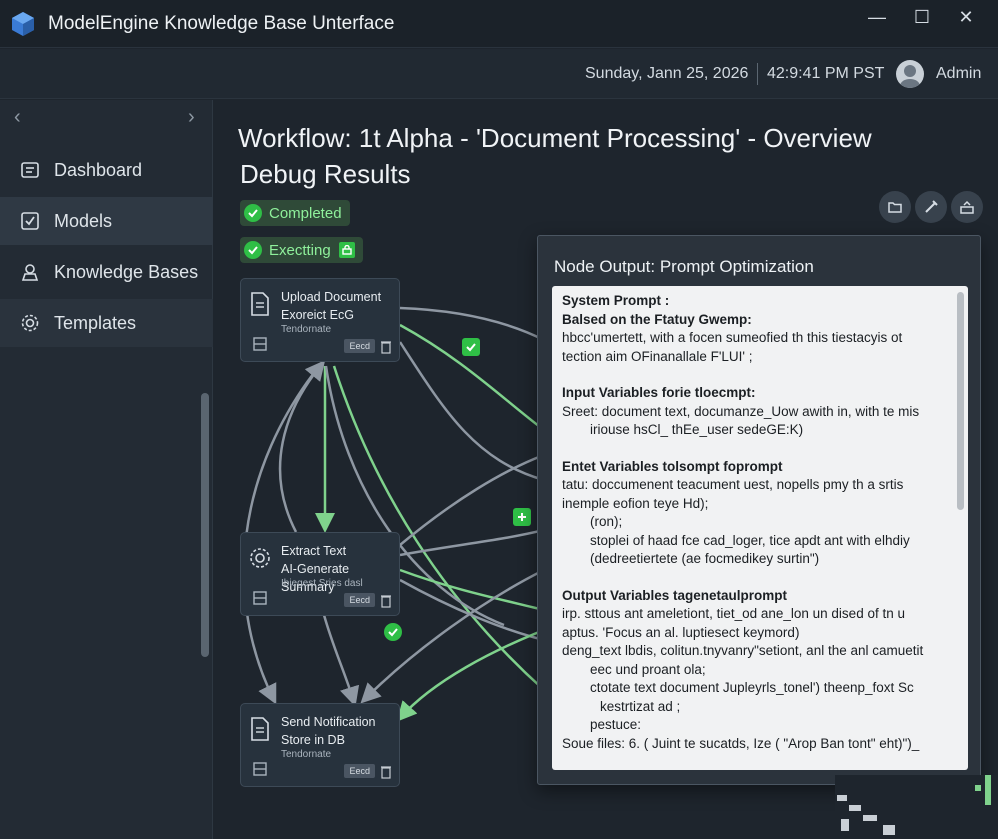 Image resolution: width=998 pixels, height=839 pixels. I want to click on system-prompt-line: Balsed on the Ftatuy Gwemp:, so click(657, 319).